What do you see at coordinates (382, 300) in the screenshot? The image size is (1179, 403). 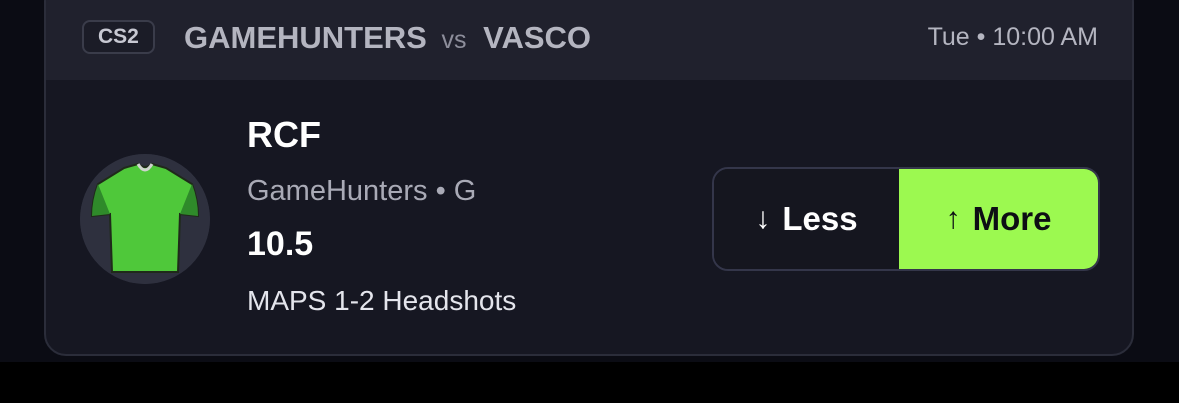 I see `stat-name: MAPS 1-2 Headshots` at bounding box center [382, 300].